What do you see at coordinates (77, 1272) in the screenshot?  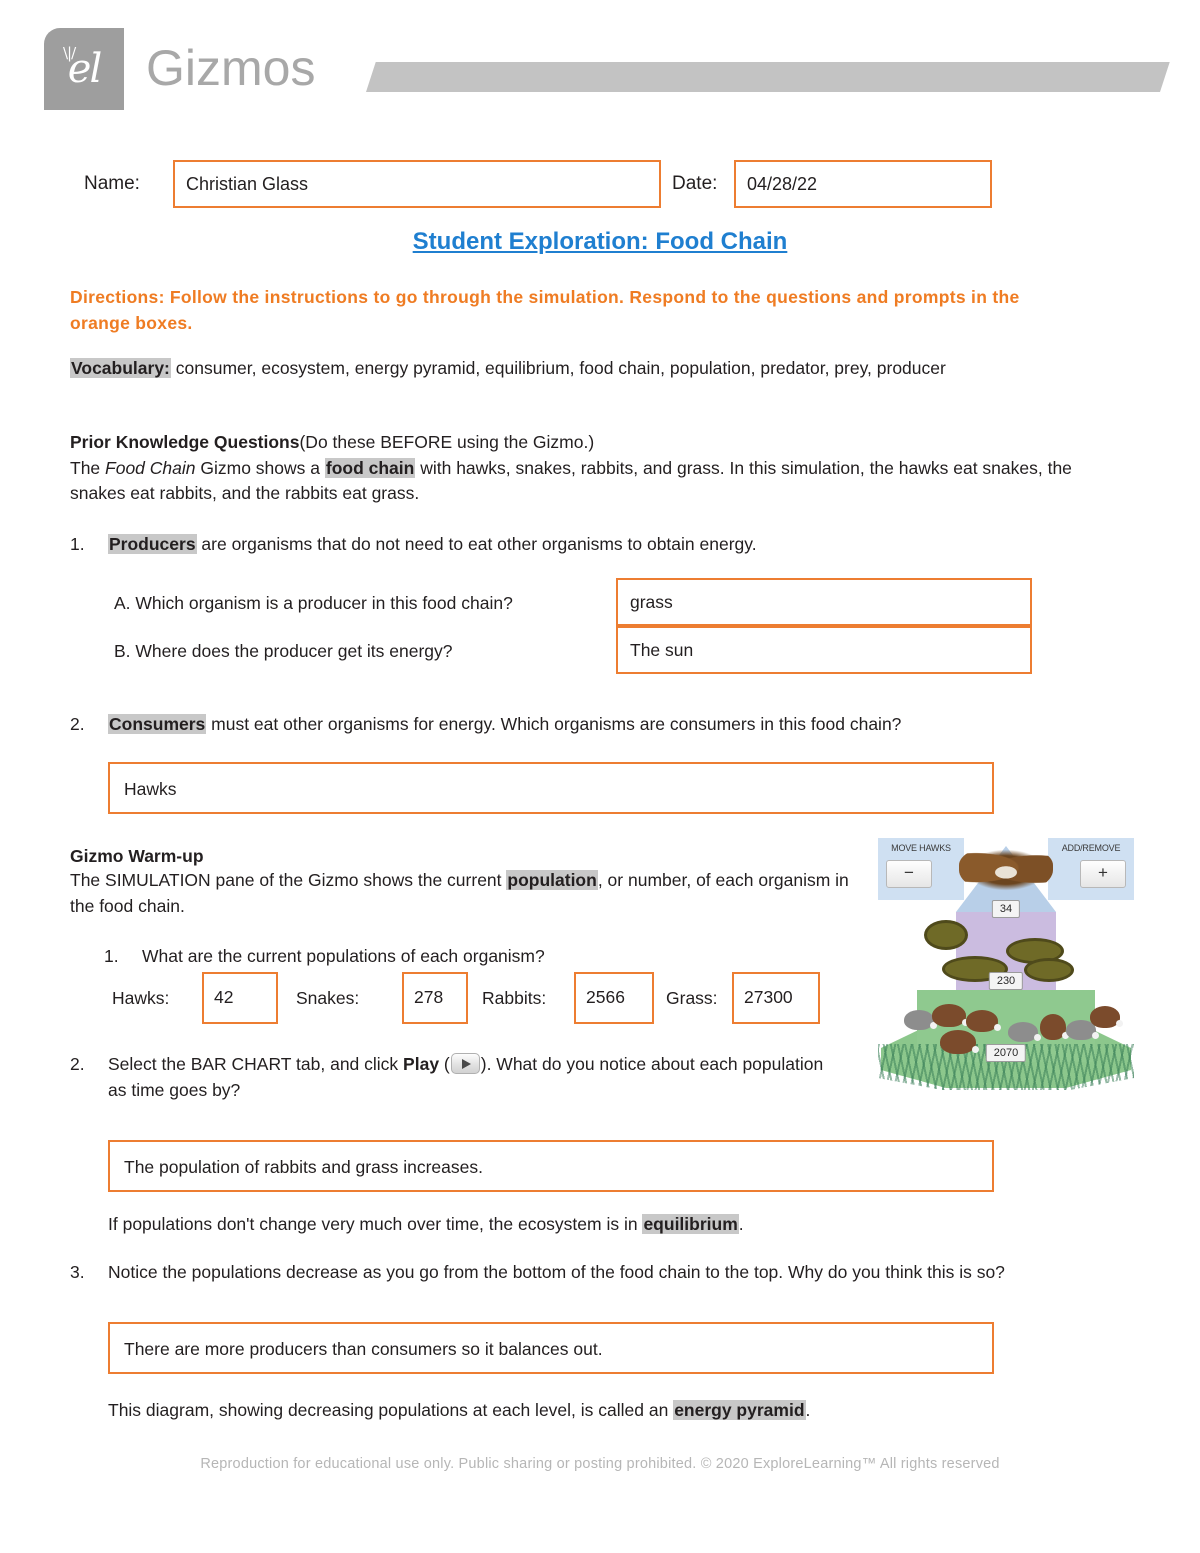 I see `warmup-question-3-number: 3.` at bounding box center [77, 1272].